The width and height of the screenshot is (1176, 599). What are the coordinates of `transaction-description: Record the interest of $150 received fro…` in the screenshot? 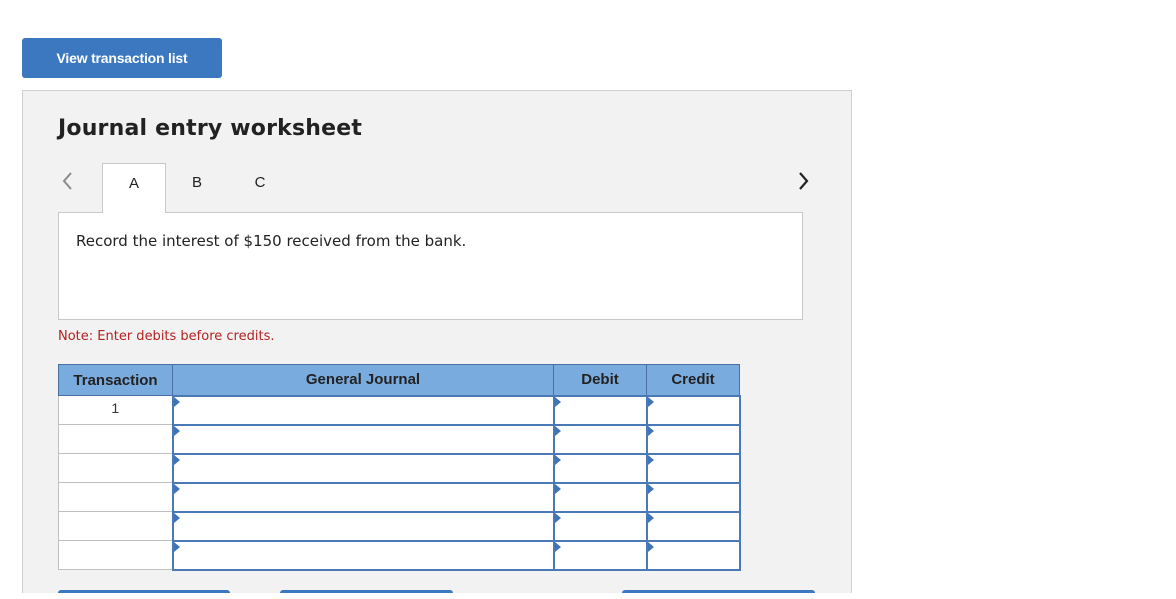 It's located at (271, 241).